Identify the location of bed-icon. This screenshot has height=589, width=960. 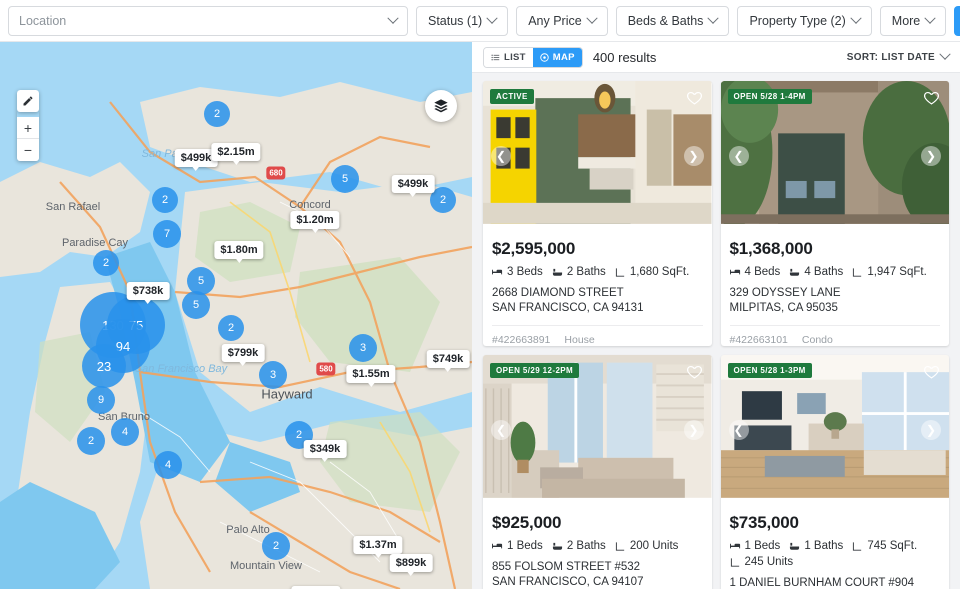
(735, 546).